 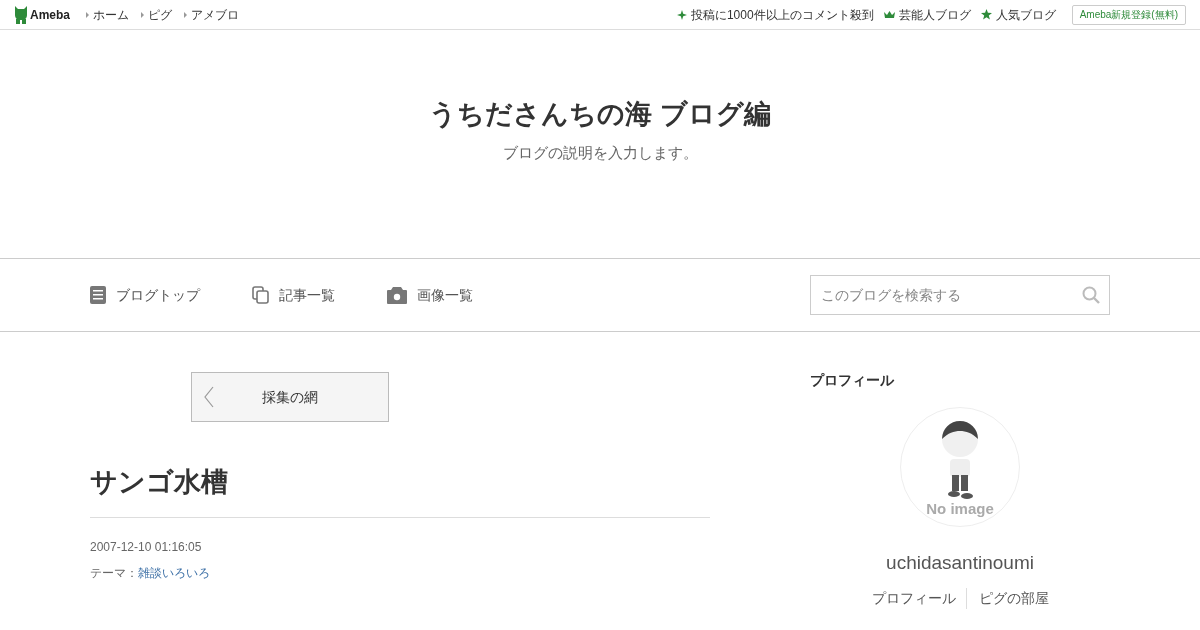 I want to click on profile-heading: プロフィール, so click(x=852, y=380).